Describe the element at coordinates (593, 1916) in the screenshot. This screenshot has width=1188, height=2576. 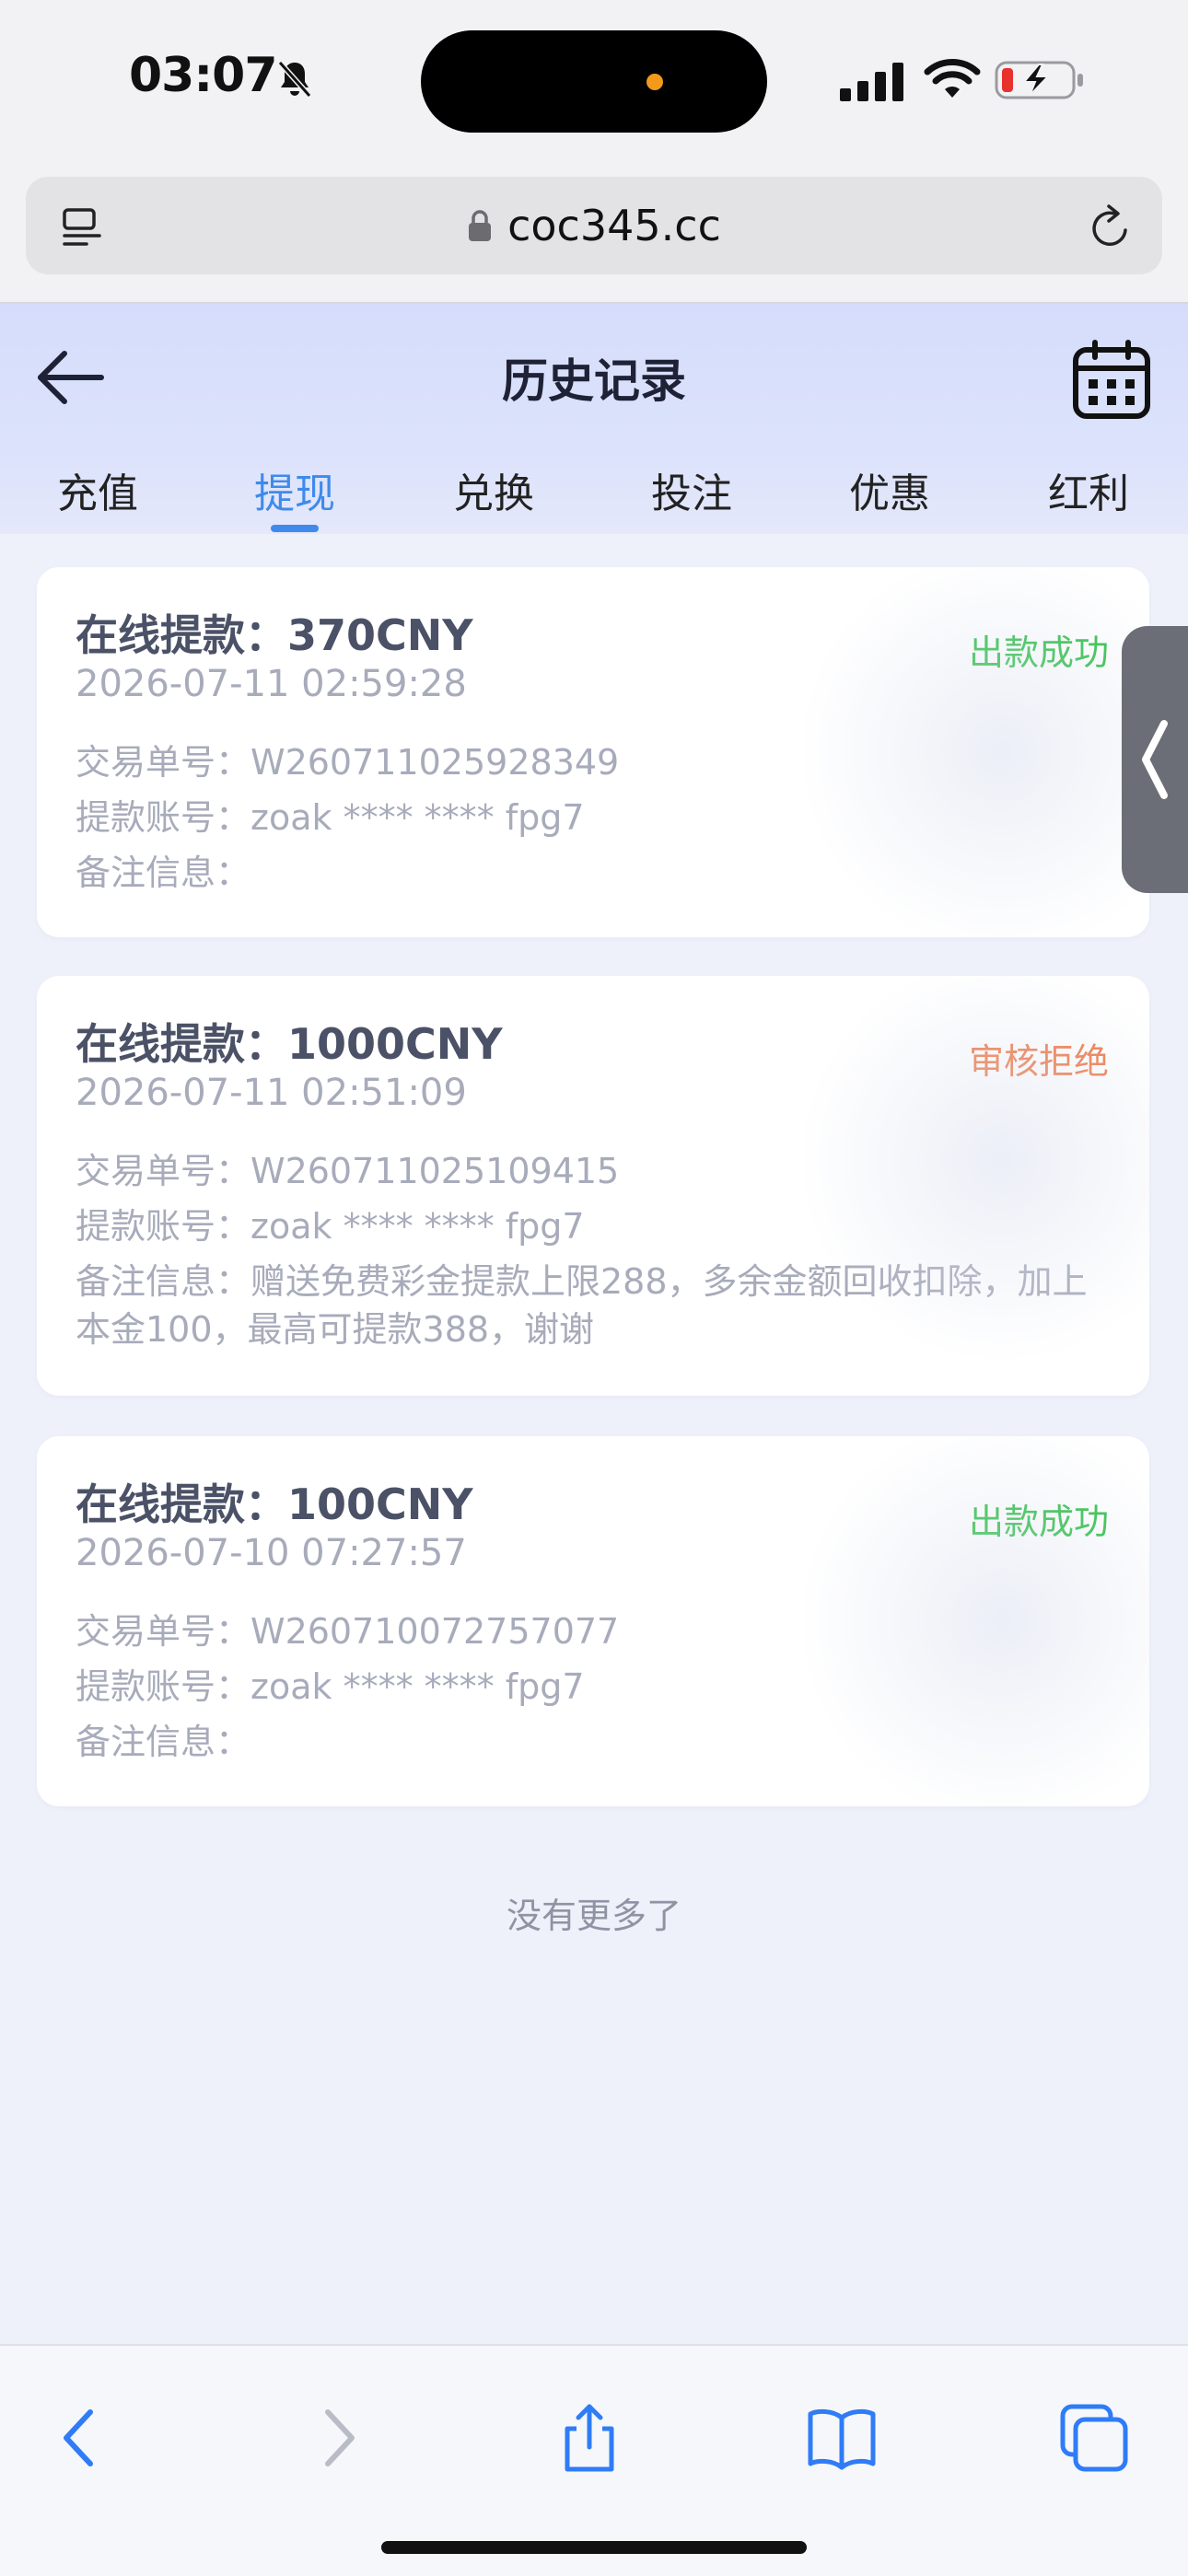
I see `list-end-text: 没有更多了` at that location.